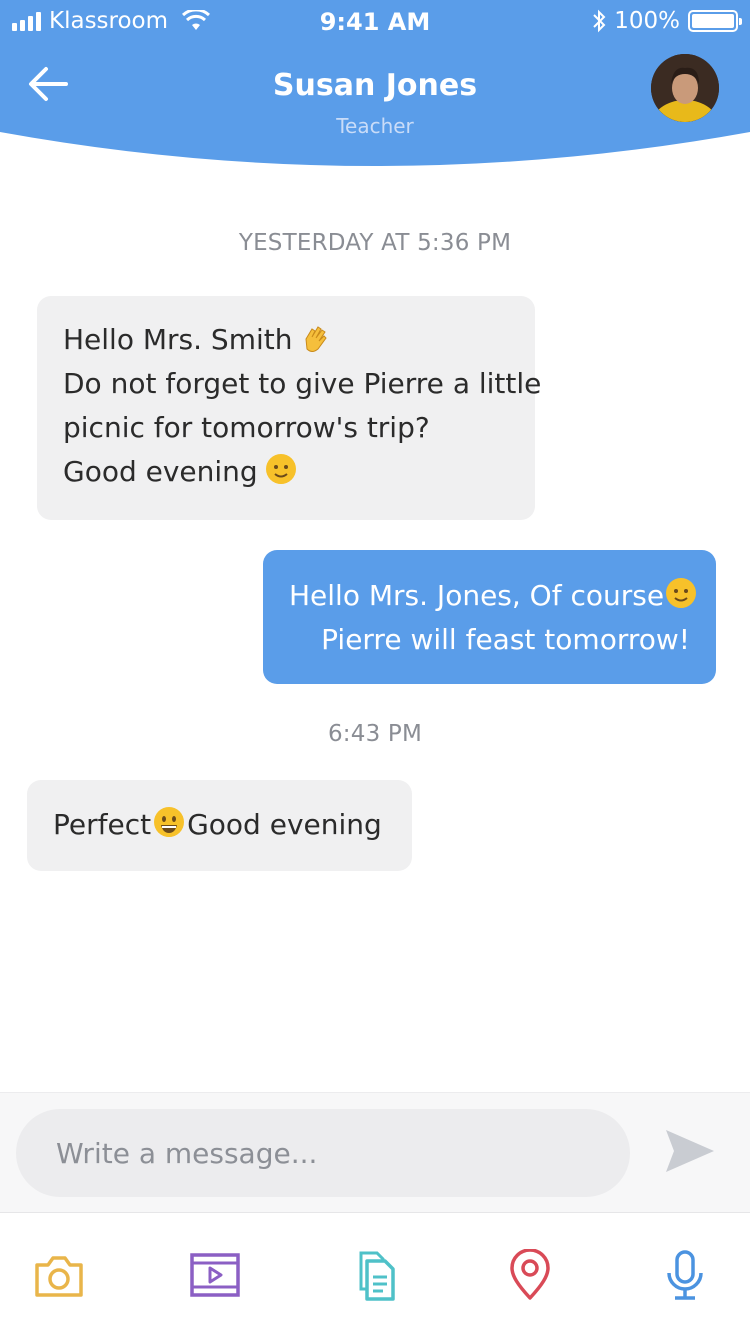  I want to click on video-button, so click(215, 1275).